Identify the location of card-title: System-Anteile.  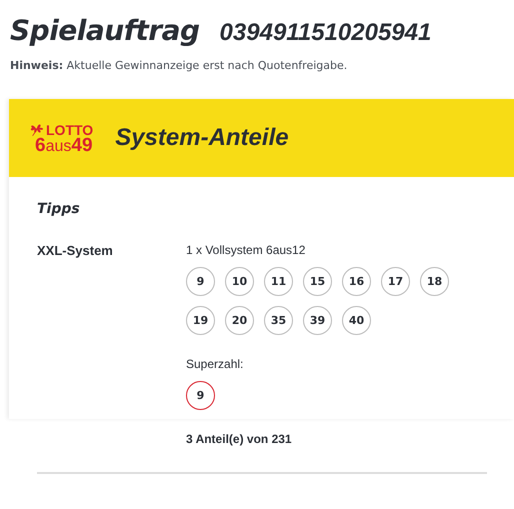
(202, 138).